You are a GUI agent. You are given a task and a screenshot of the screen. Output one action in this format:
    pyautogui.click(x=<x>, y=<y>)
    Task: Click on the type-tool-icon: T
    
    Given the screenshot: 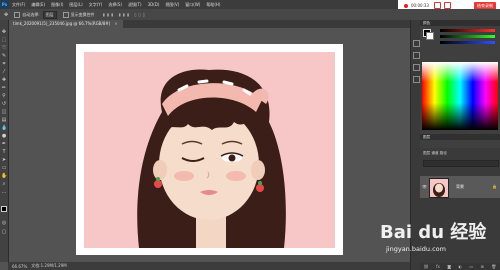 What is the action you would take?
    pyautogui.click(x=4, y=152)
    